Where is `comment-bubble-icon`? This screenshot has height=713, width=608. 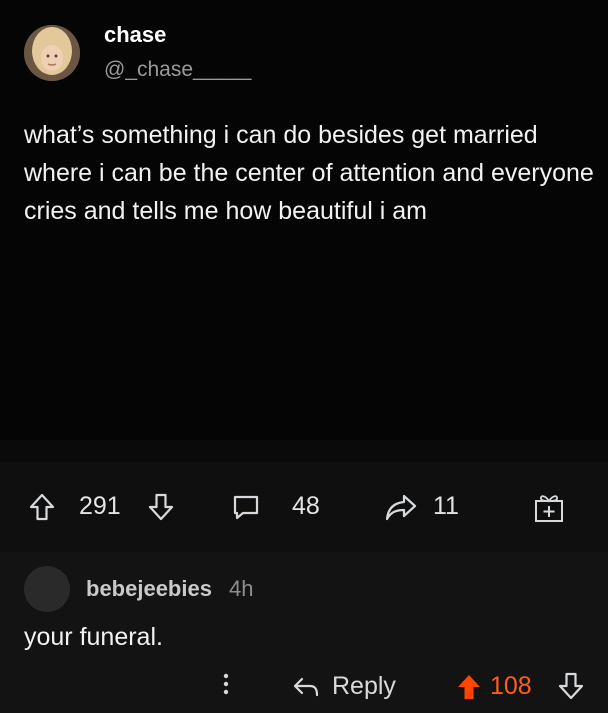 comment-bubble-icon is located at coordinates (246, 507).